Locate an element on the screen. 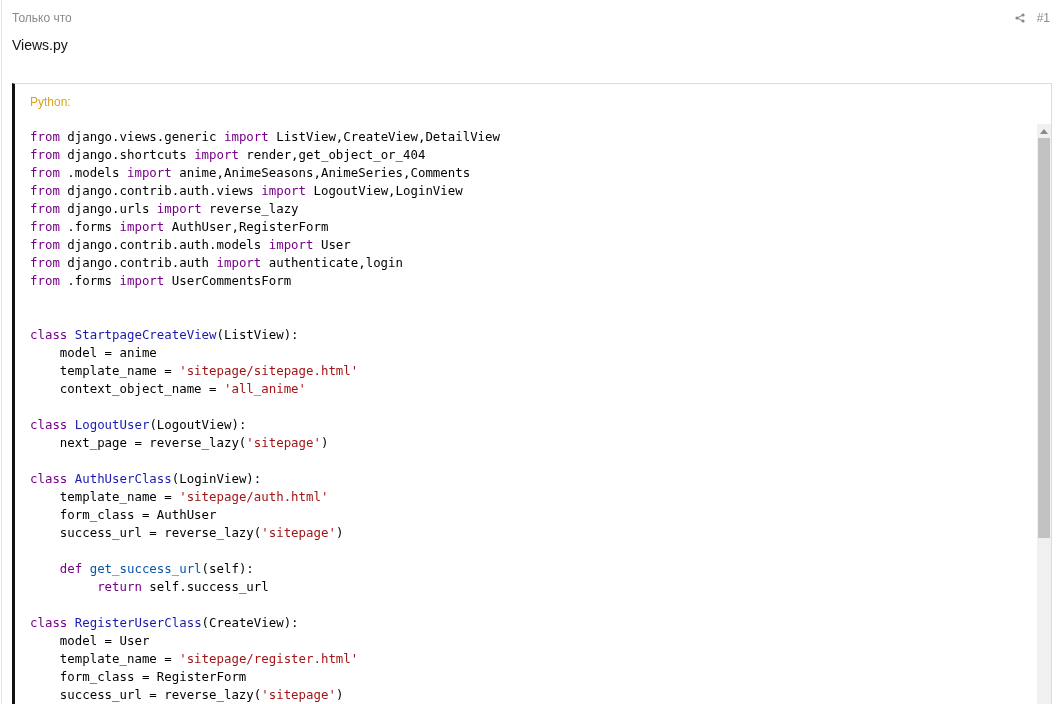  code-line: from .forms import AuthUser,RegisterForm is located at coordinates (180, 227).